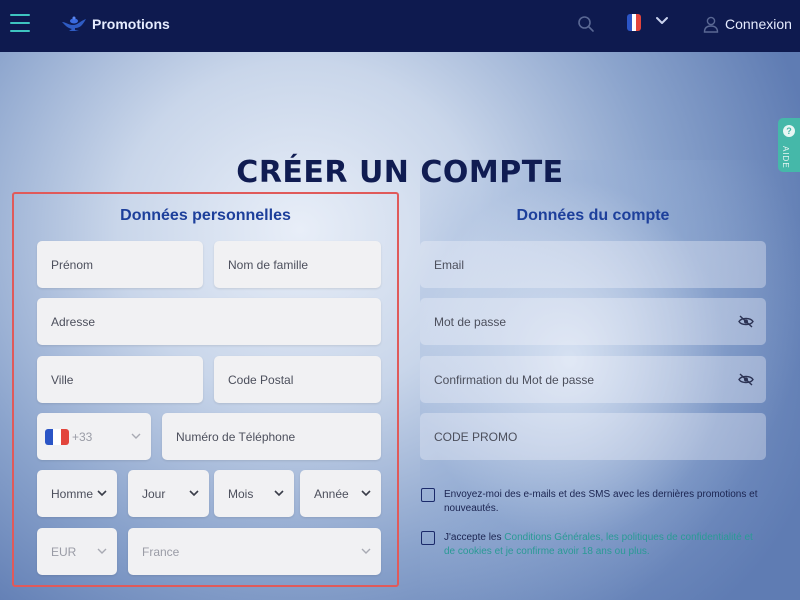 The width and height of the screenshot is (800, 600). I want to click on promo-code-field: CODE PROMO, so click(593, 436).